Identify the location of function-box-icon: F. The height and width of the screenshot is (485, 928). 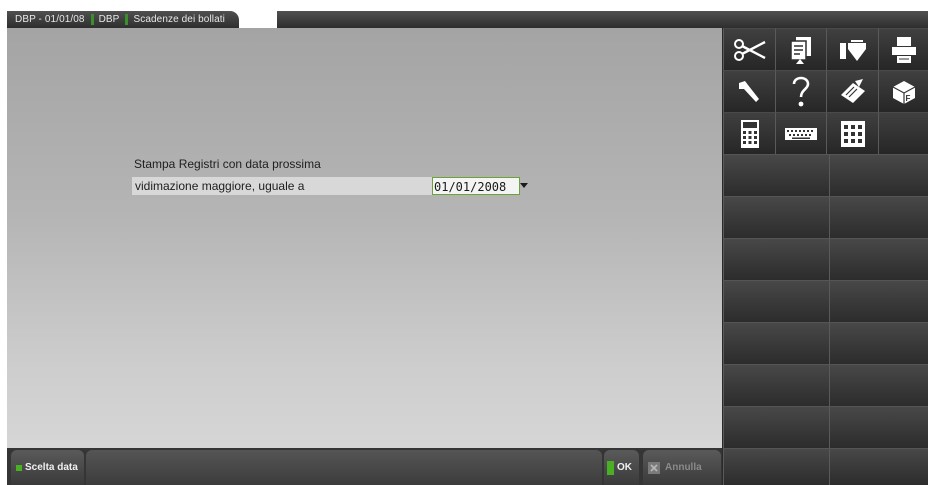
(903, 91).